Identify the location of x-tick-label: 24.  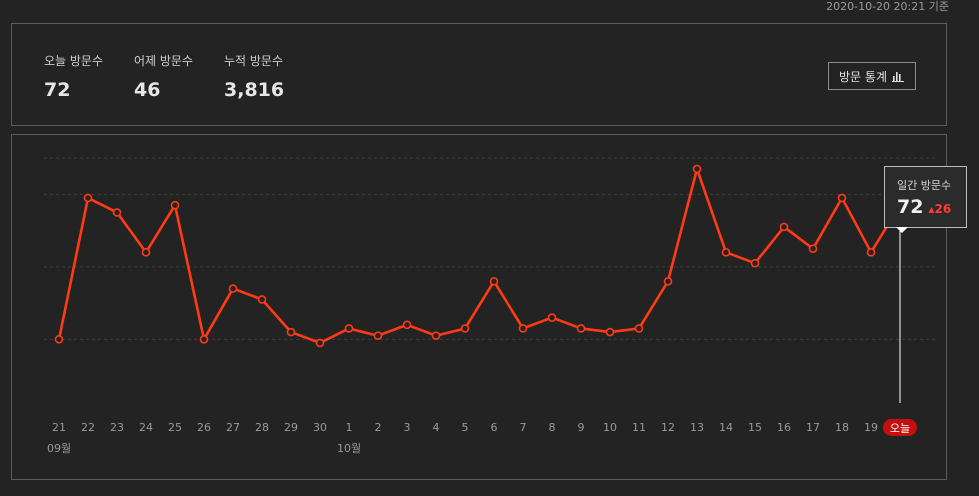
(146, 427).